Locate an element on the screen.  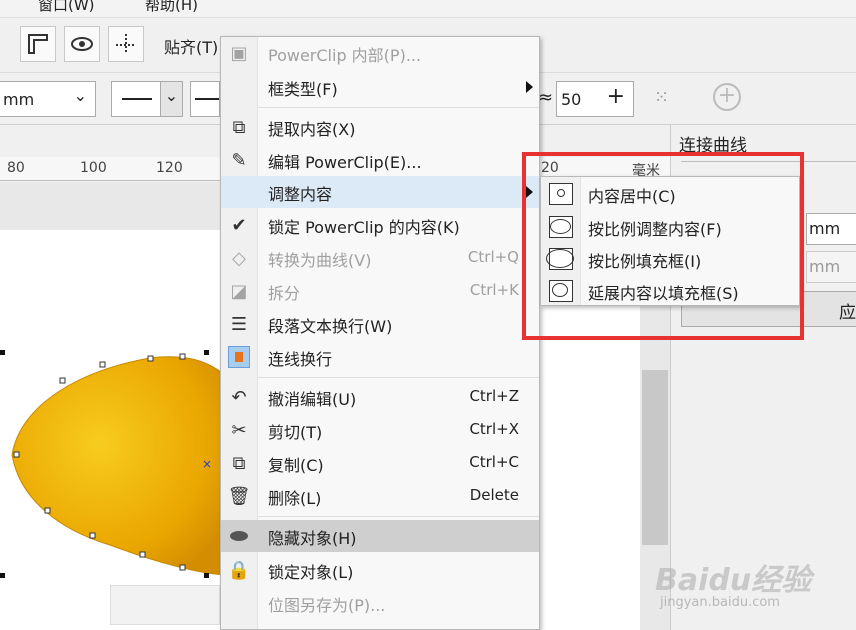
menu-item-connector-wrap: 连线换行 is located at coordinates (380, 357).